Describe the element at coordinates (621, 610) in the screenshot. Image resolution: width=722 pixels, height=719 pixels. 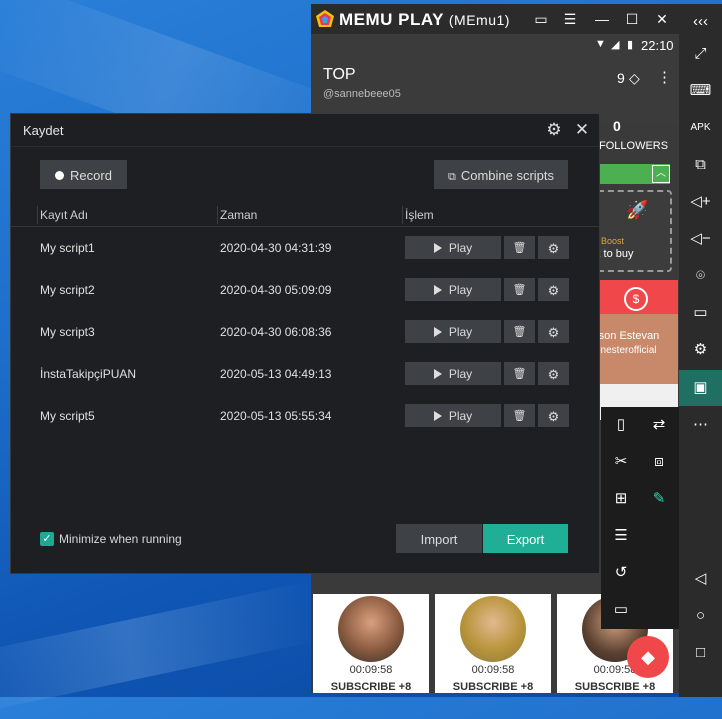
I see `video-record-icon: ▭` at that location.